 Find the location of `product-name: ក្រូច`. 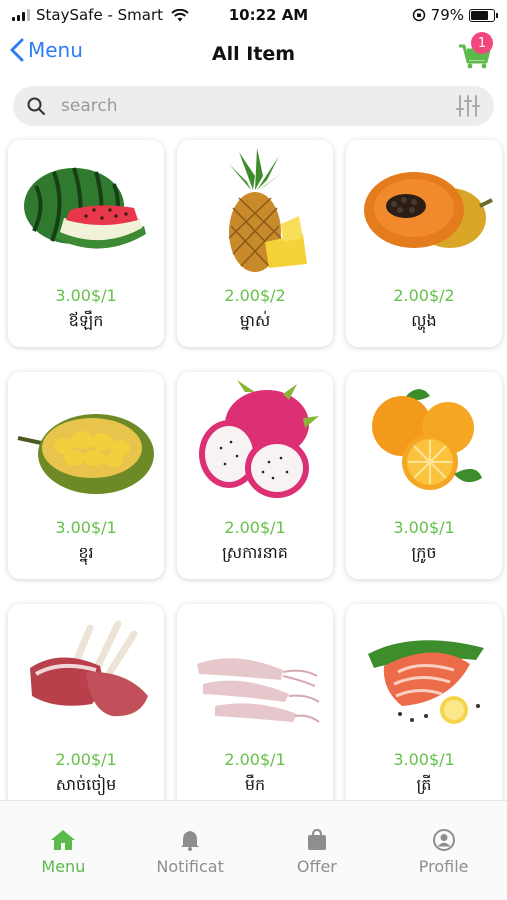

product-name: ក្រូច is located at coordinates (424, 552).